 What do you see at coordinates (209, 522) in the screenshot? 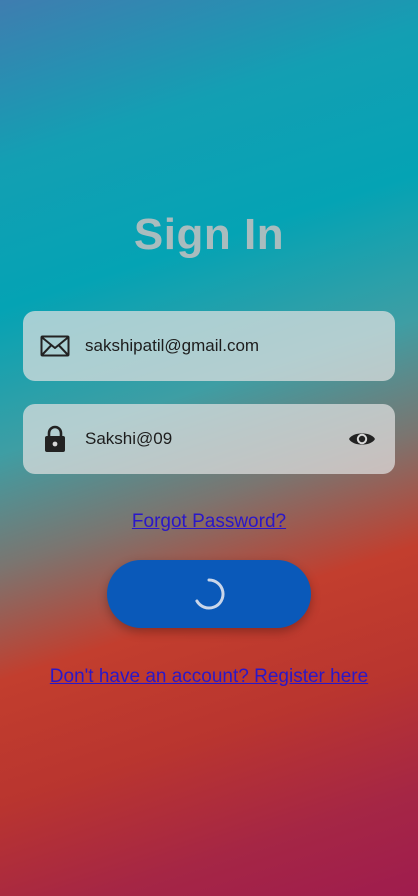
I see `forgot-password-link: Forgot Password?` at bounding box center [209, 522].